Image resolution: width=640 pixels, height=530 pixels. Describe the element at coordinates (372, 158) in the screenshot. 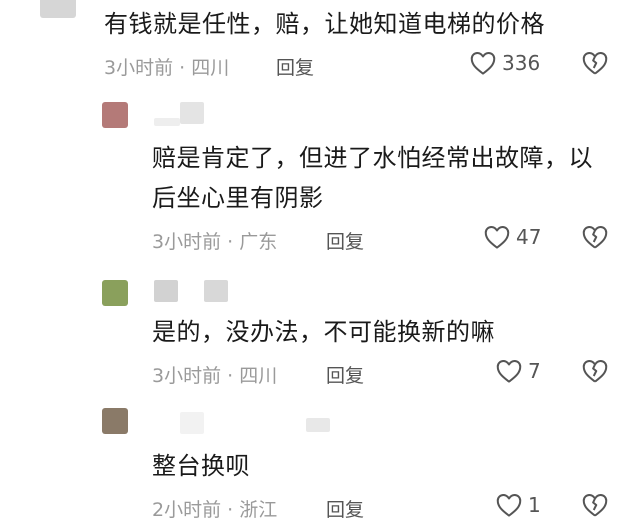

I see `comment-text-line-1: 赔是肯定了，但进了水怕经常出故障，以` at that location.